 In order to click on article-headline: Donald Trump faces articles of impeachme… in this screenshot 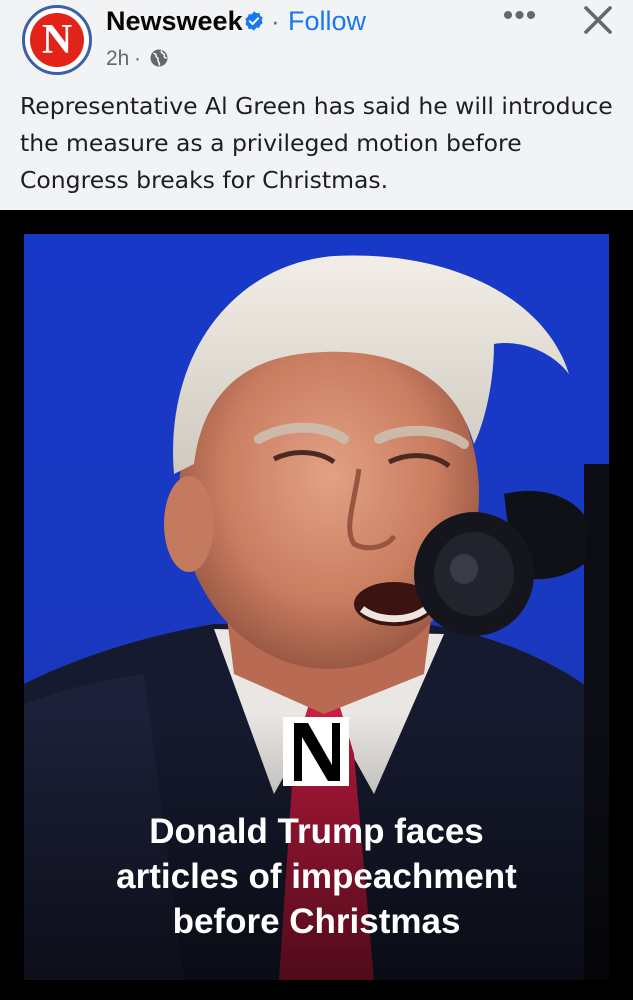, I will do `click(316, 876)`.